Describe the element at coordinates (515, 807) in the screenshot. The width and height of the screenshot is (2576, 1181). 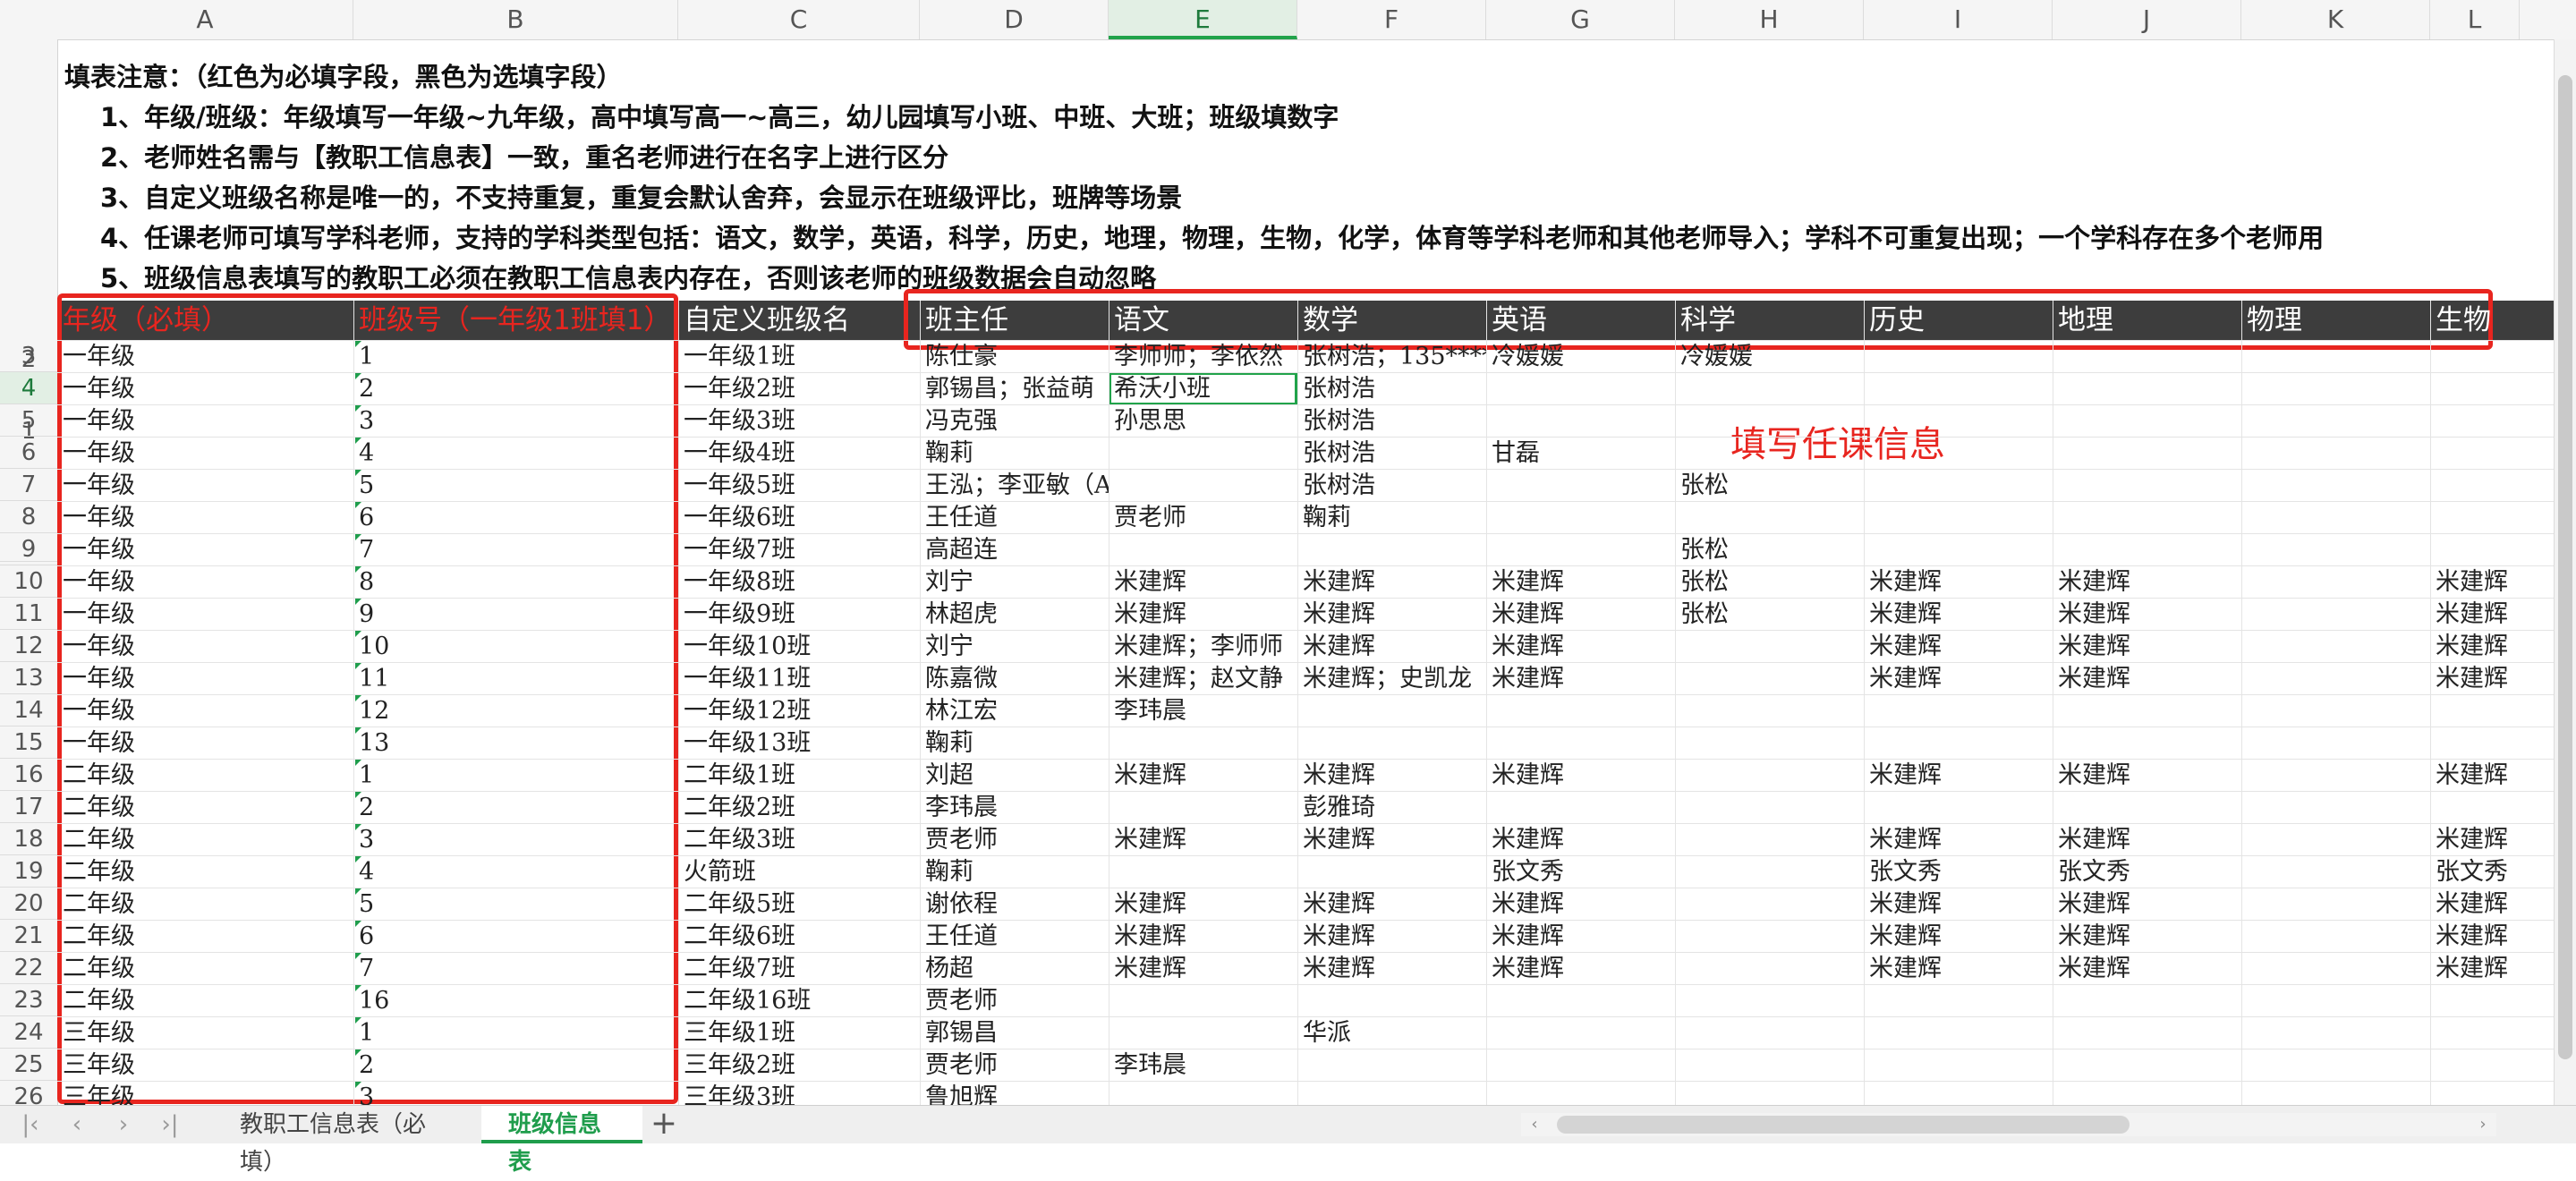
I see `cell-b17: 2` at that location.